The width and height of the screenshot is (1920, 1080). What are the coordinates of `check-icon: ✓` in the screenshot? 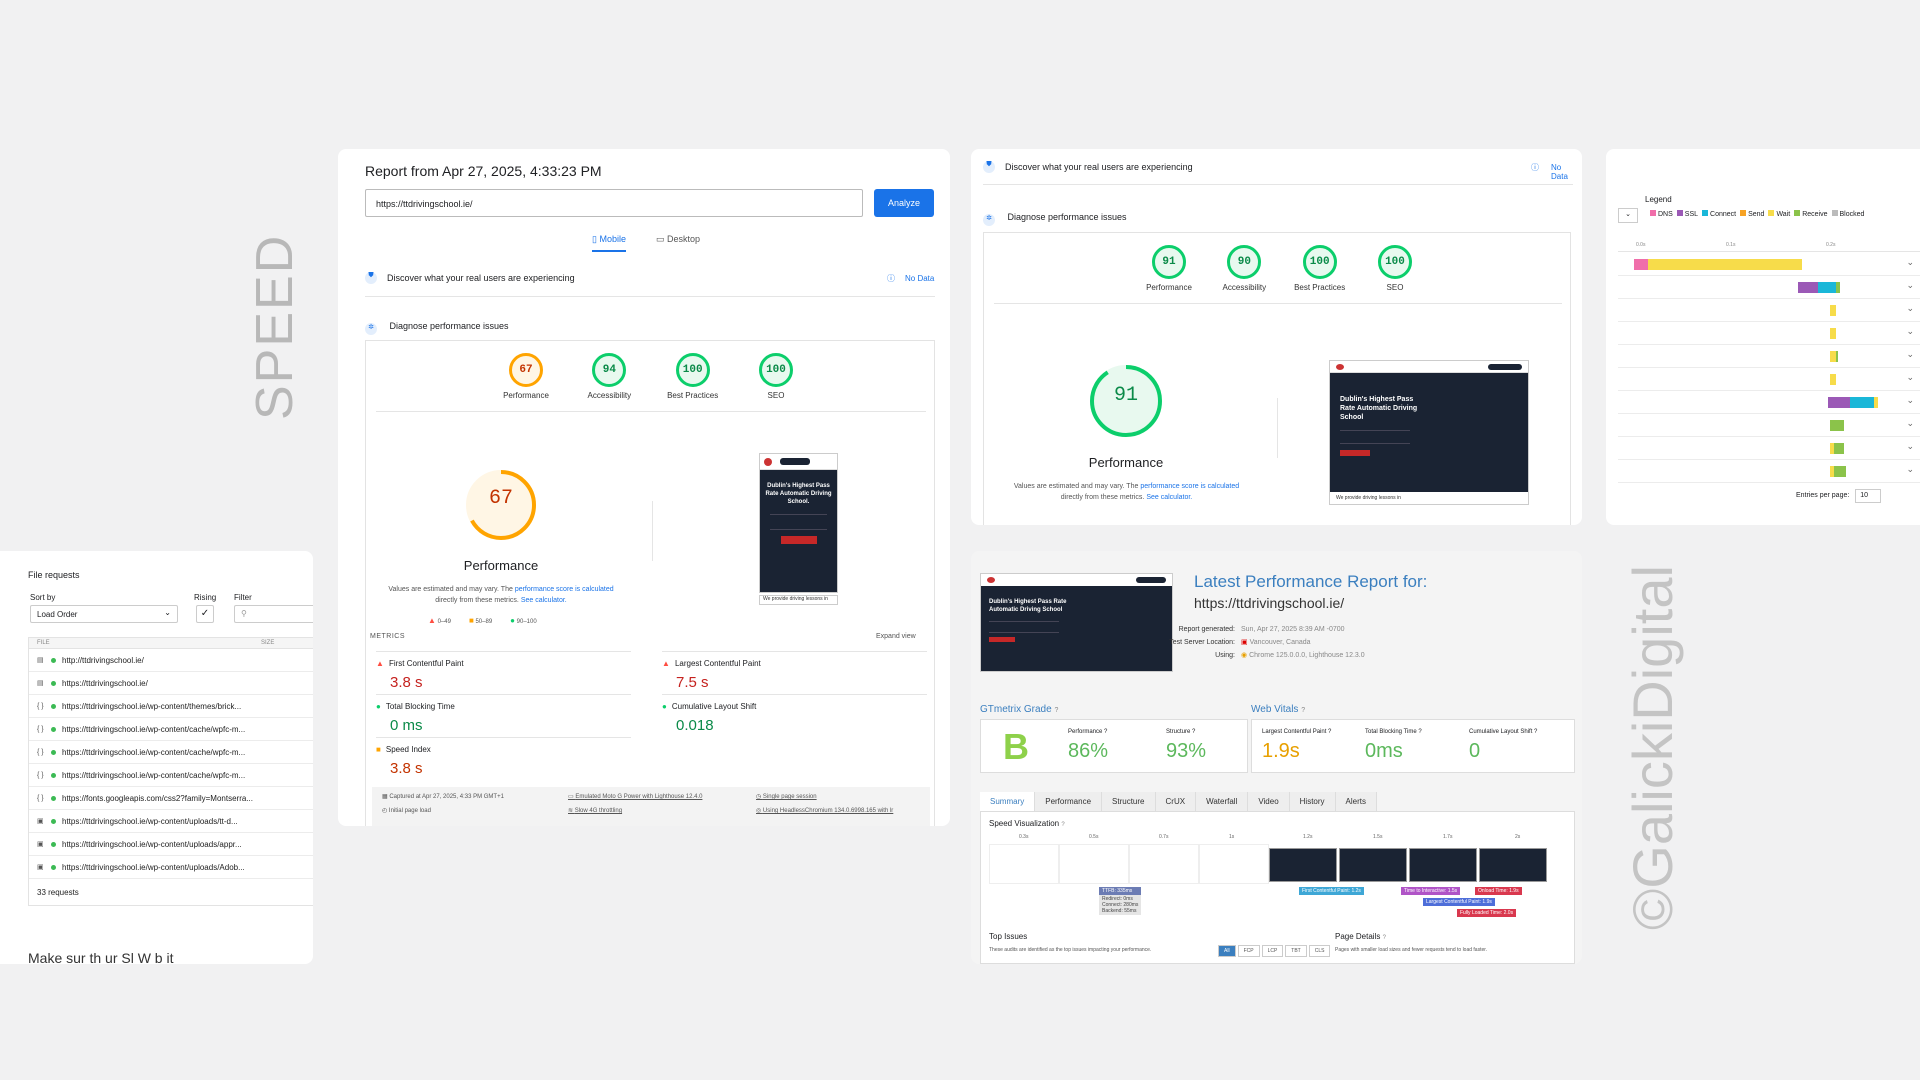 It's located at (205, 613).